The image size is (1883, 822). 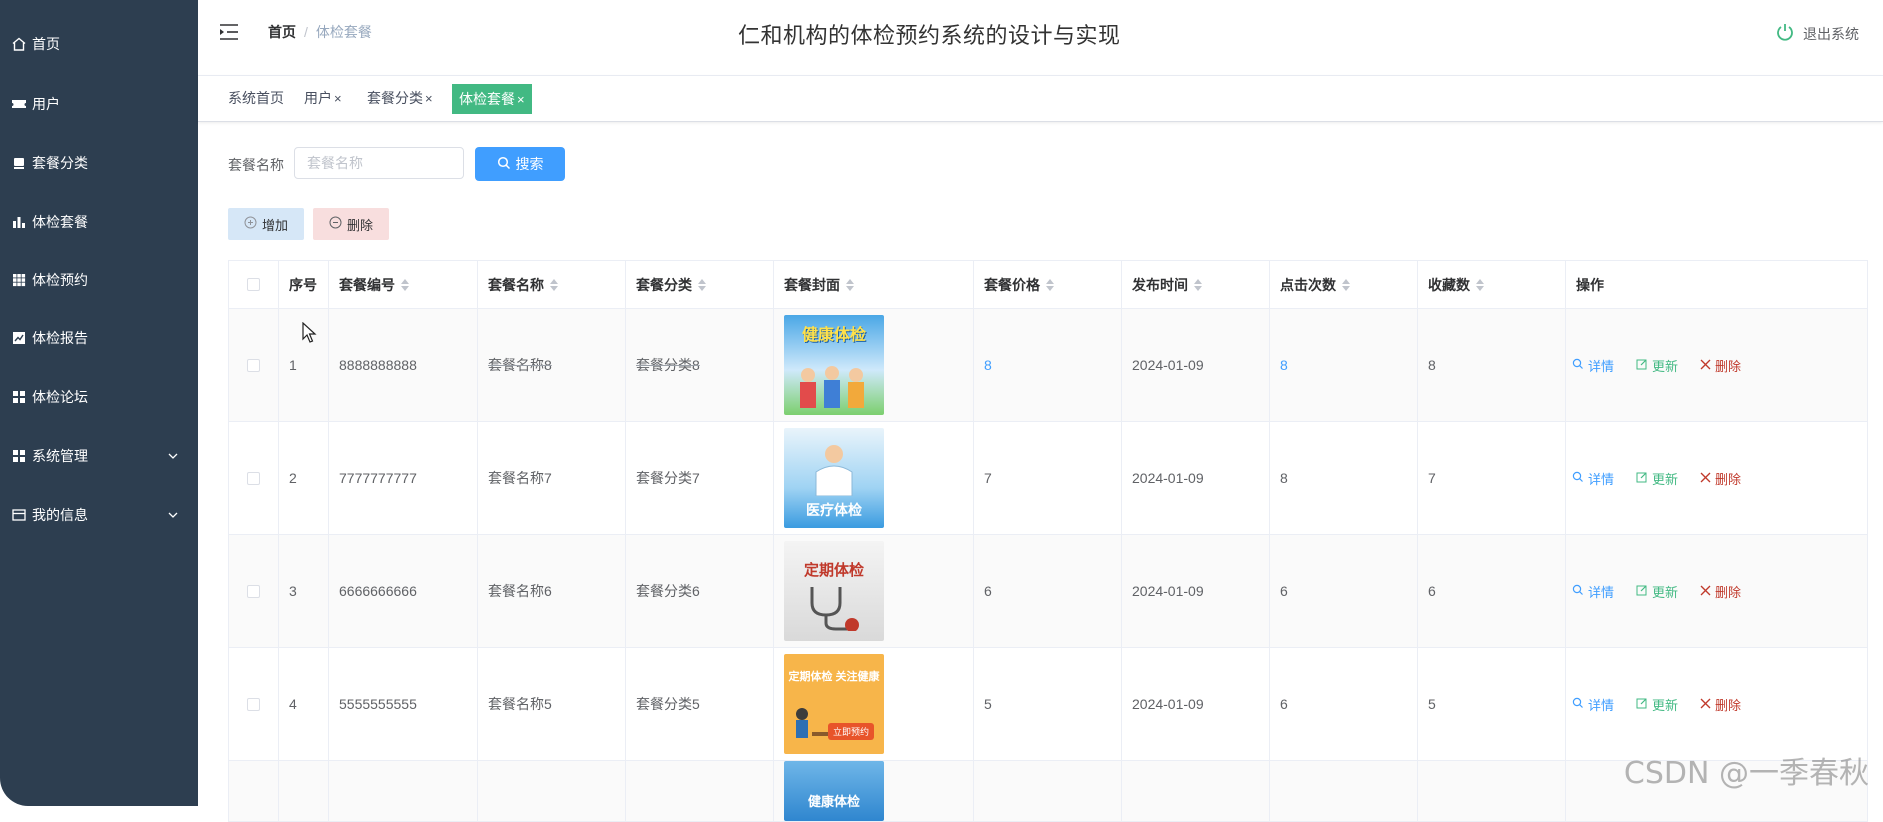 I want to click on sidebar-item-category: 套餐分类, so click(x=95, y=163).